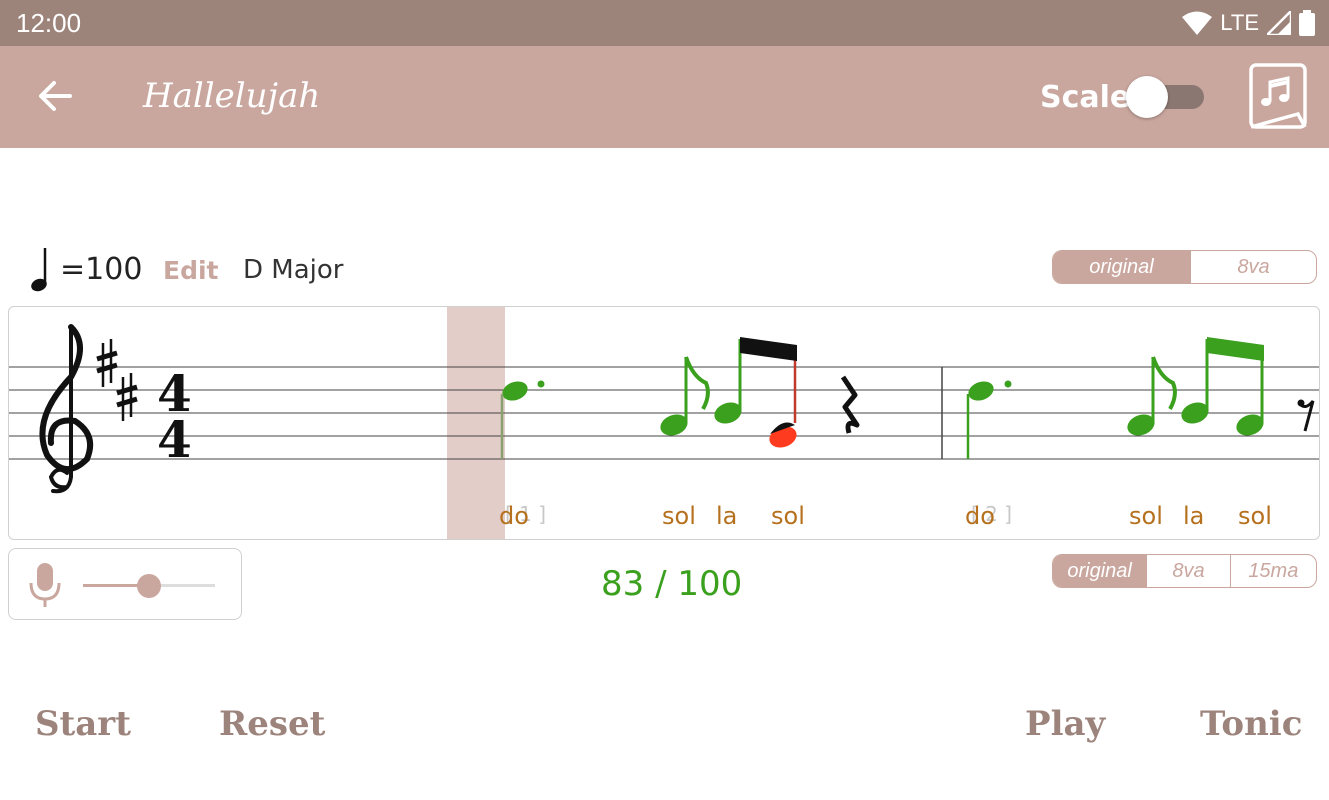 The height and width of the screenshot is (800, 1329). Describe the element at coordinates (1065, 724) in the screenshot. I see `play-button: Play` at that location.